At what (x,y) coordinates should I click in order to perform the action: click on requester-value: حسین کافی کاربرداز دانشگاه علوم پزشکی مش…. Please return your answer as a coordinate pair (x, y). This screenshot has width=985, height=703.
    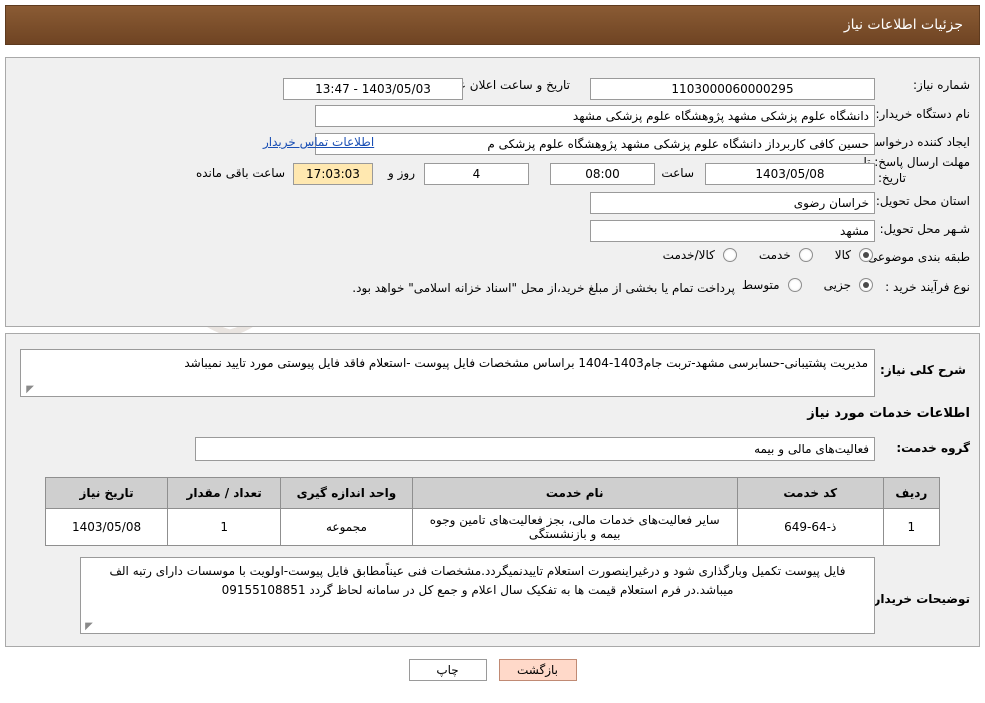
    Looking at the image, I should click on (595, 144).